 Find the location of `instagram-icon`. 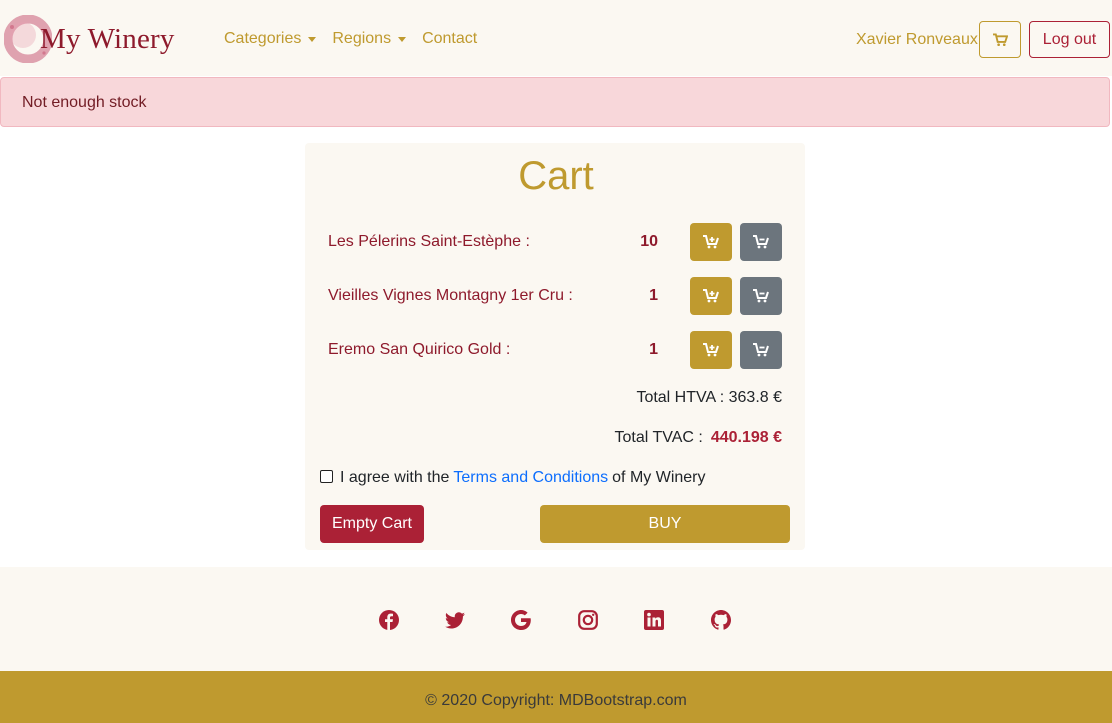

instagram-icon is located at coordinates (588, 620).